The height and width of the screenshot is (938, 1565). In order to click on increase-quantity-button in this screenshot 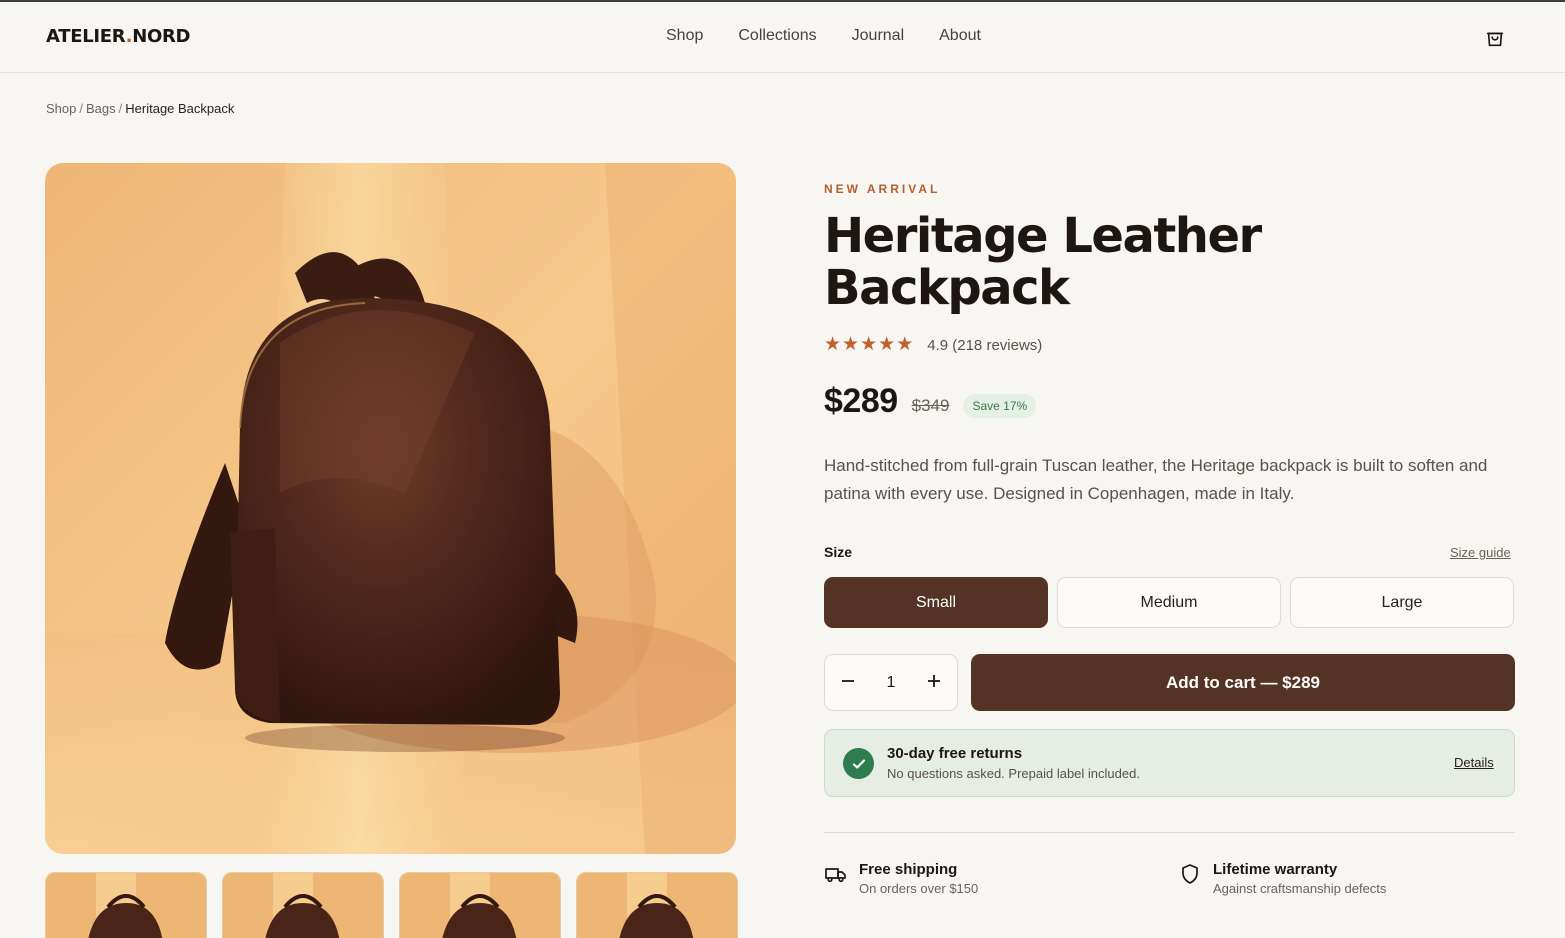, I will do `click(934, 682)`.